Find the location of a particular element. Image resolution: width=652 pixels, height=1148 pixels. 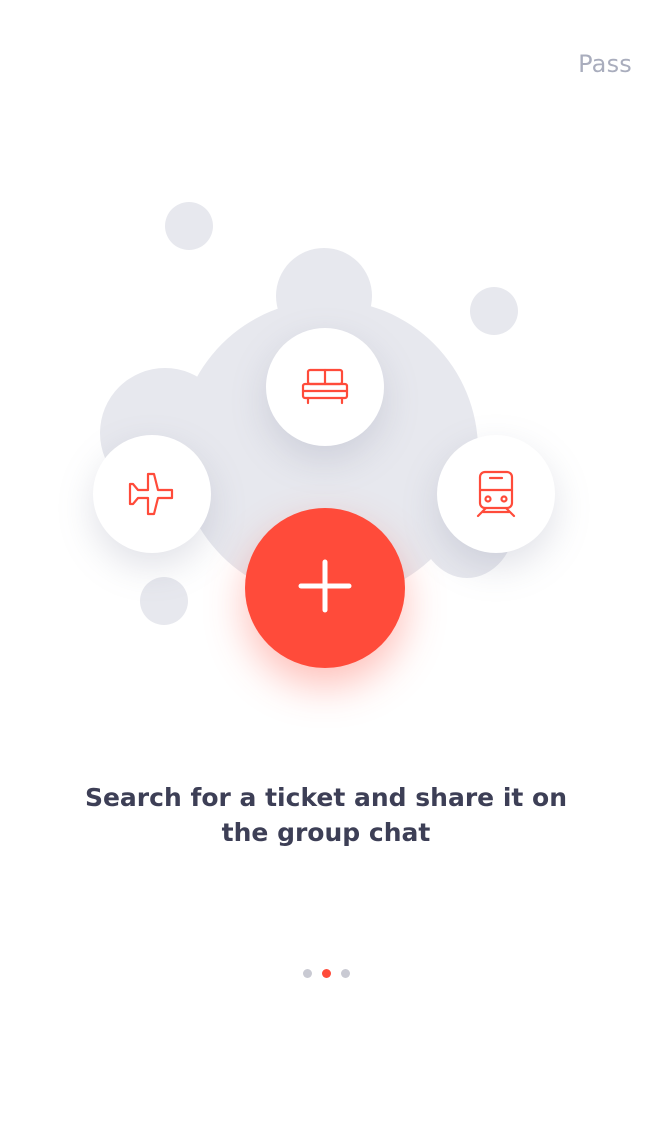

hotel-option is located at coordinates (325, 387).